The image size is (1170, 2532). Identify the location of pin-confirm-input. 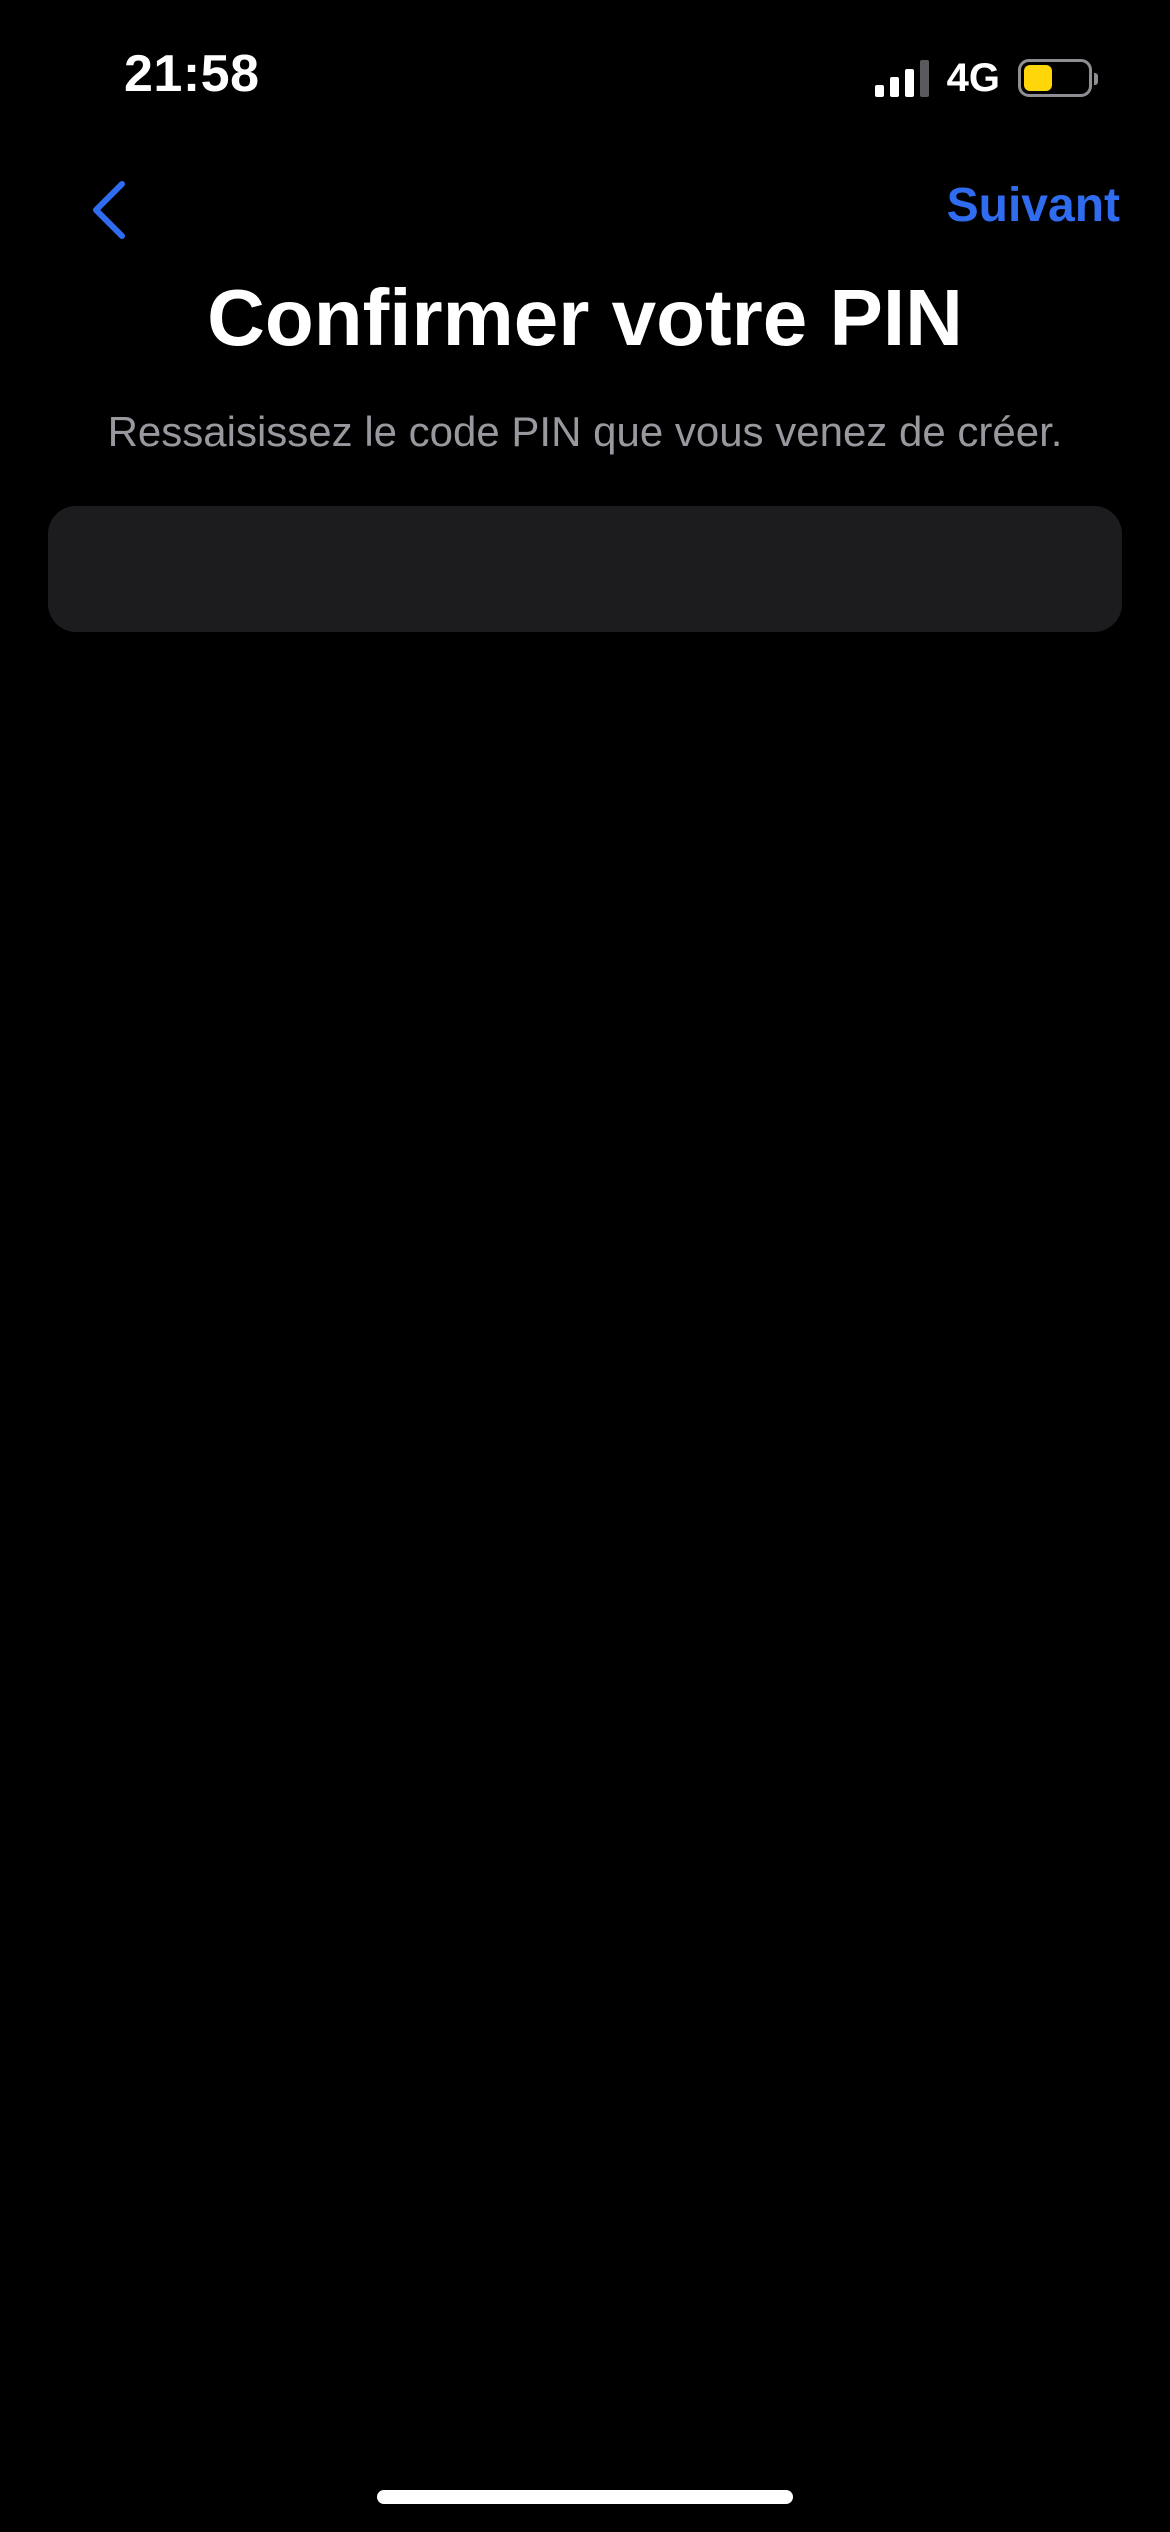
(585, 569).